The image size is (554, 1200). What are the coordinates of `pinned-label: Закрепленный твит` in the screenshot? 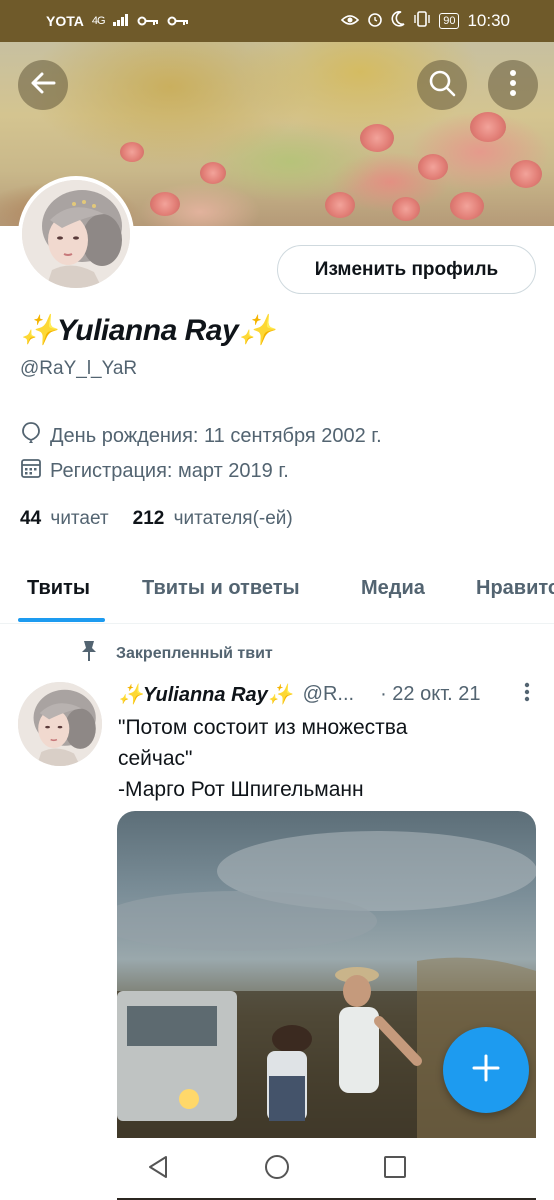 It's located at (194, 653).